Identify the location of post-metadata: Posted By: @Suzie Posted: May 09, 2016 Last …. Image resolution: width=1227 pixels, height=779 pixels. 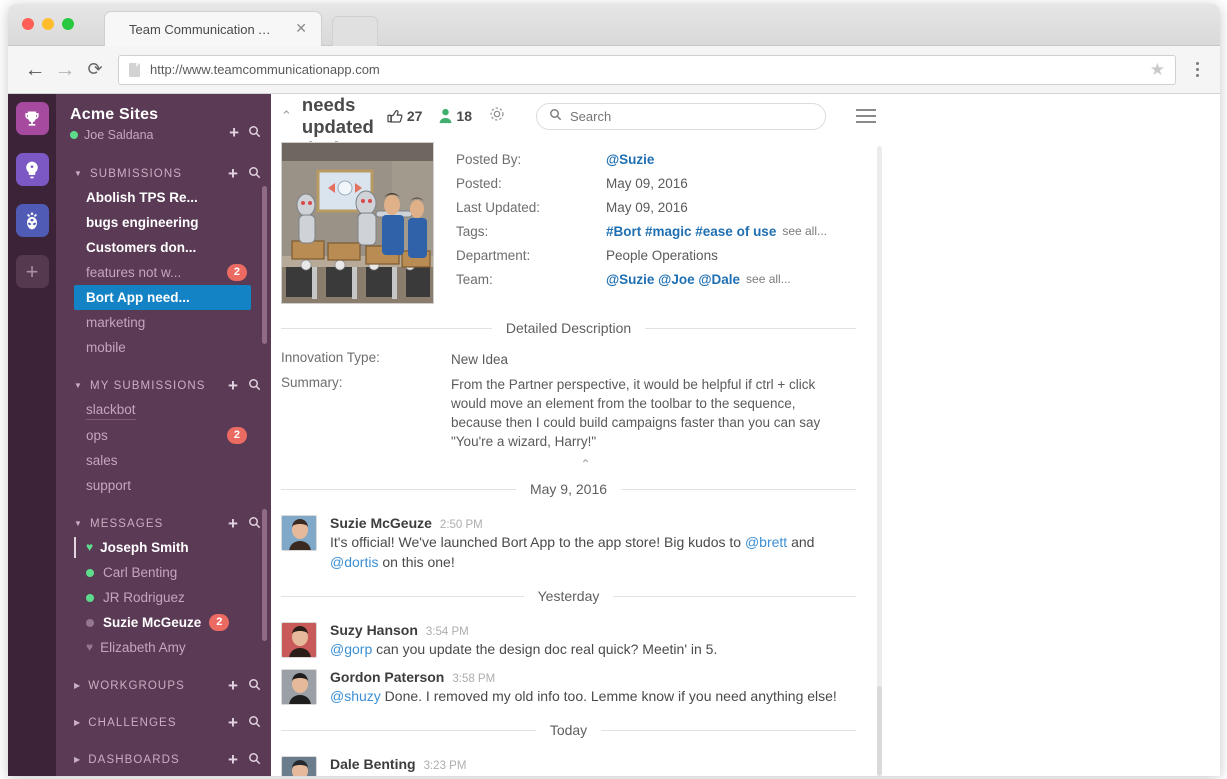
(673, 223).